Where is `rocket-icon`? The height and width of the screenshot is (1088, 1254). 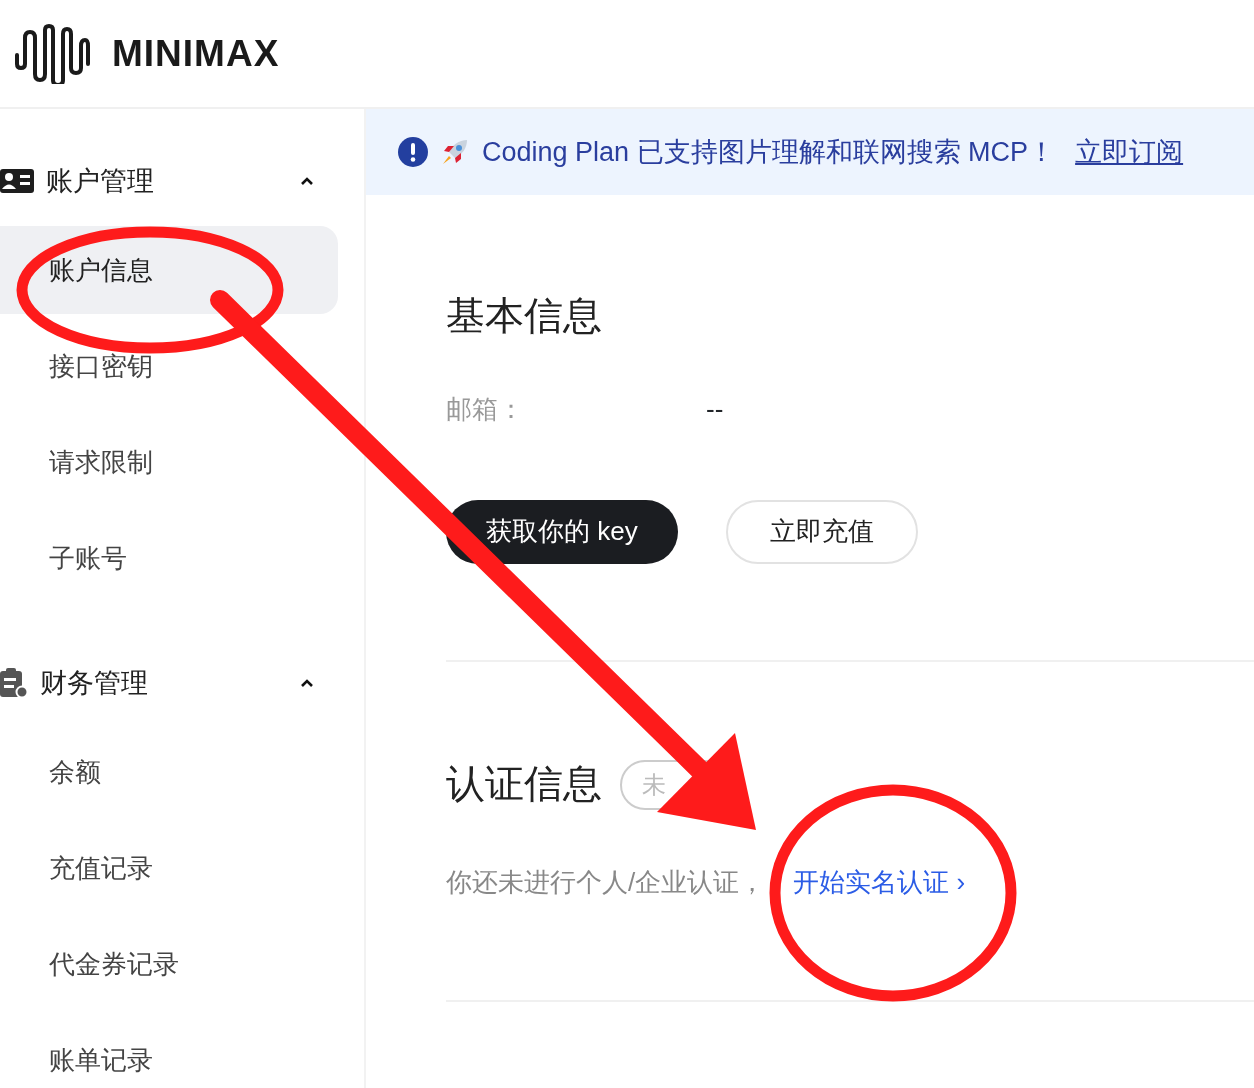 rocket-icon is located at coordinates (455, 152).